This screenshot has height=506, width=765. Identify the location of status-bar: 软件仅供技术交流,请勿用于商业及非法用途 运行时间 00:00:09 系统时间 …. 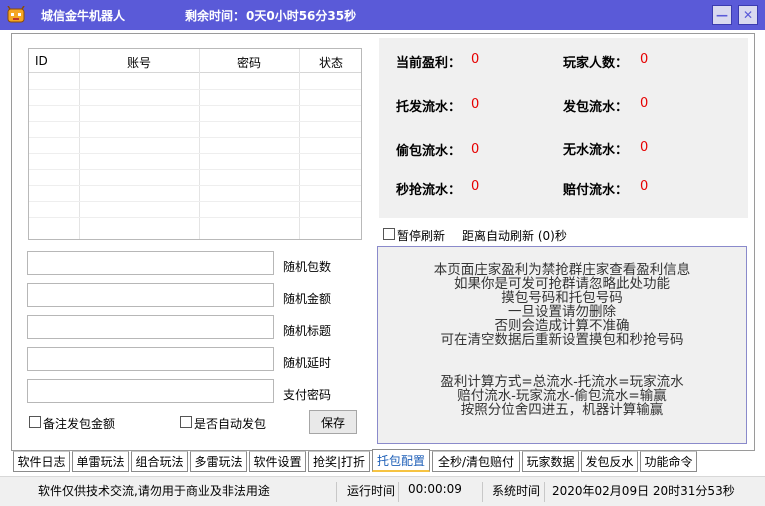
(382, 491).